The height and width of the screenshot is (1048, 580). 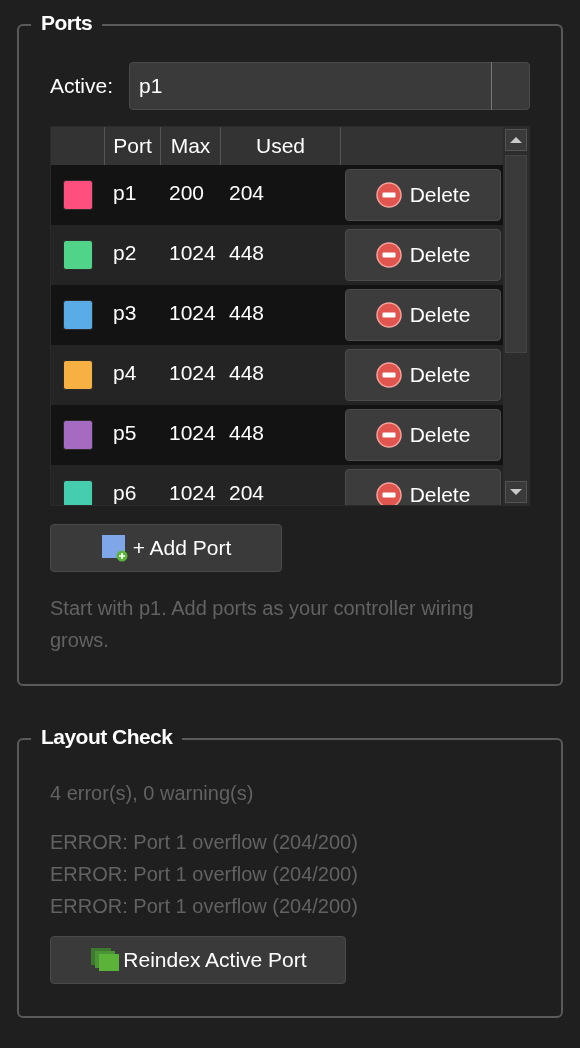 I want to click on add-square-icon, so click(x=114, y=548).